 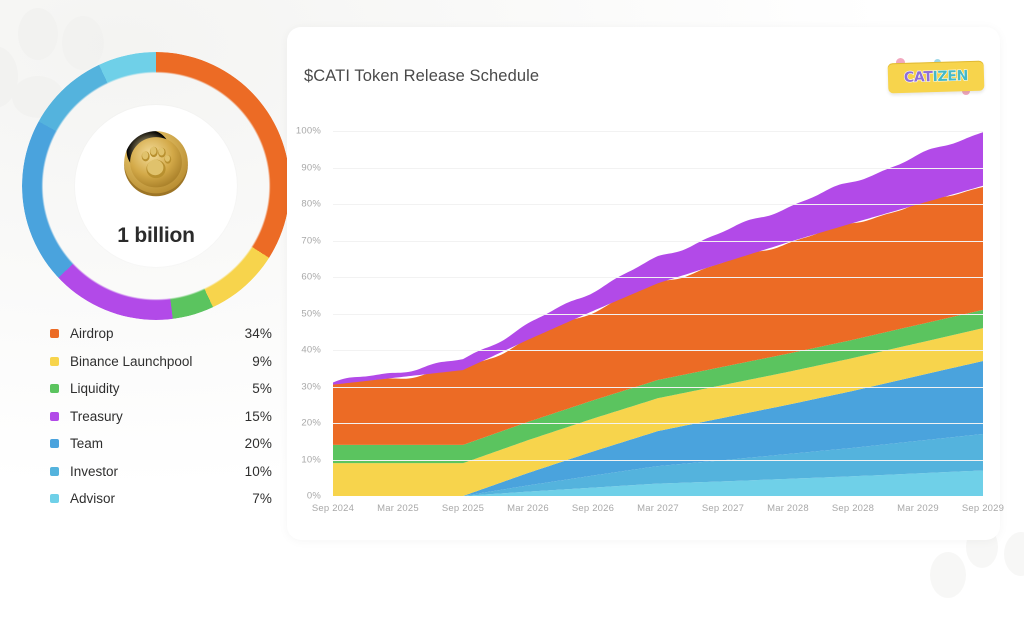 What do you see at coordinates (463, 508) in the screenshot?
I see `x-axis-tick-label: Sep 2025` at bounding box center [463, 508].